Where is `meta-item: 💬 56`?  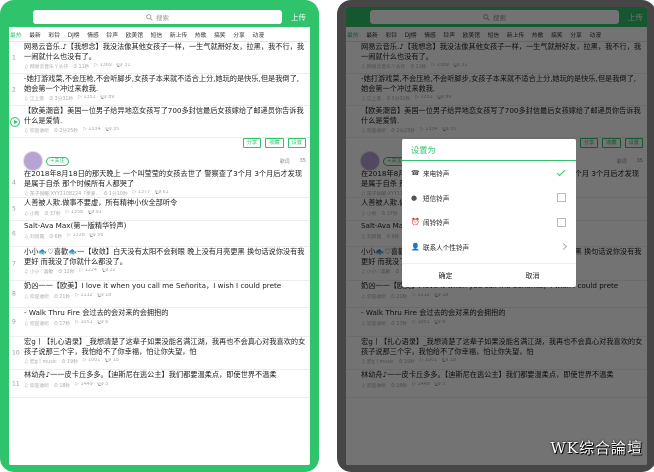 meta-item: 💬 56 is located at coordinates (96, 235).